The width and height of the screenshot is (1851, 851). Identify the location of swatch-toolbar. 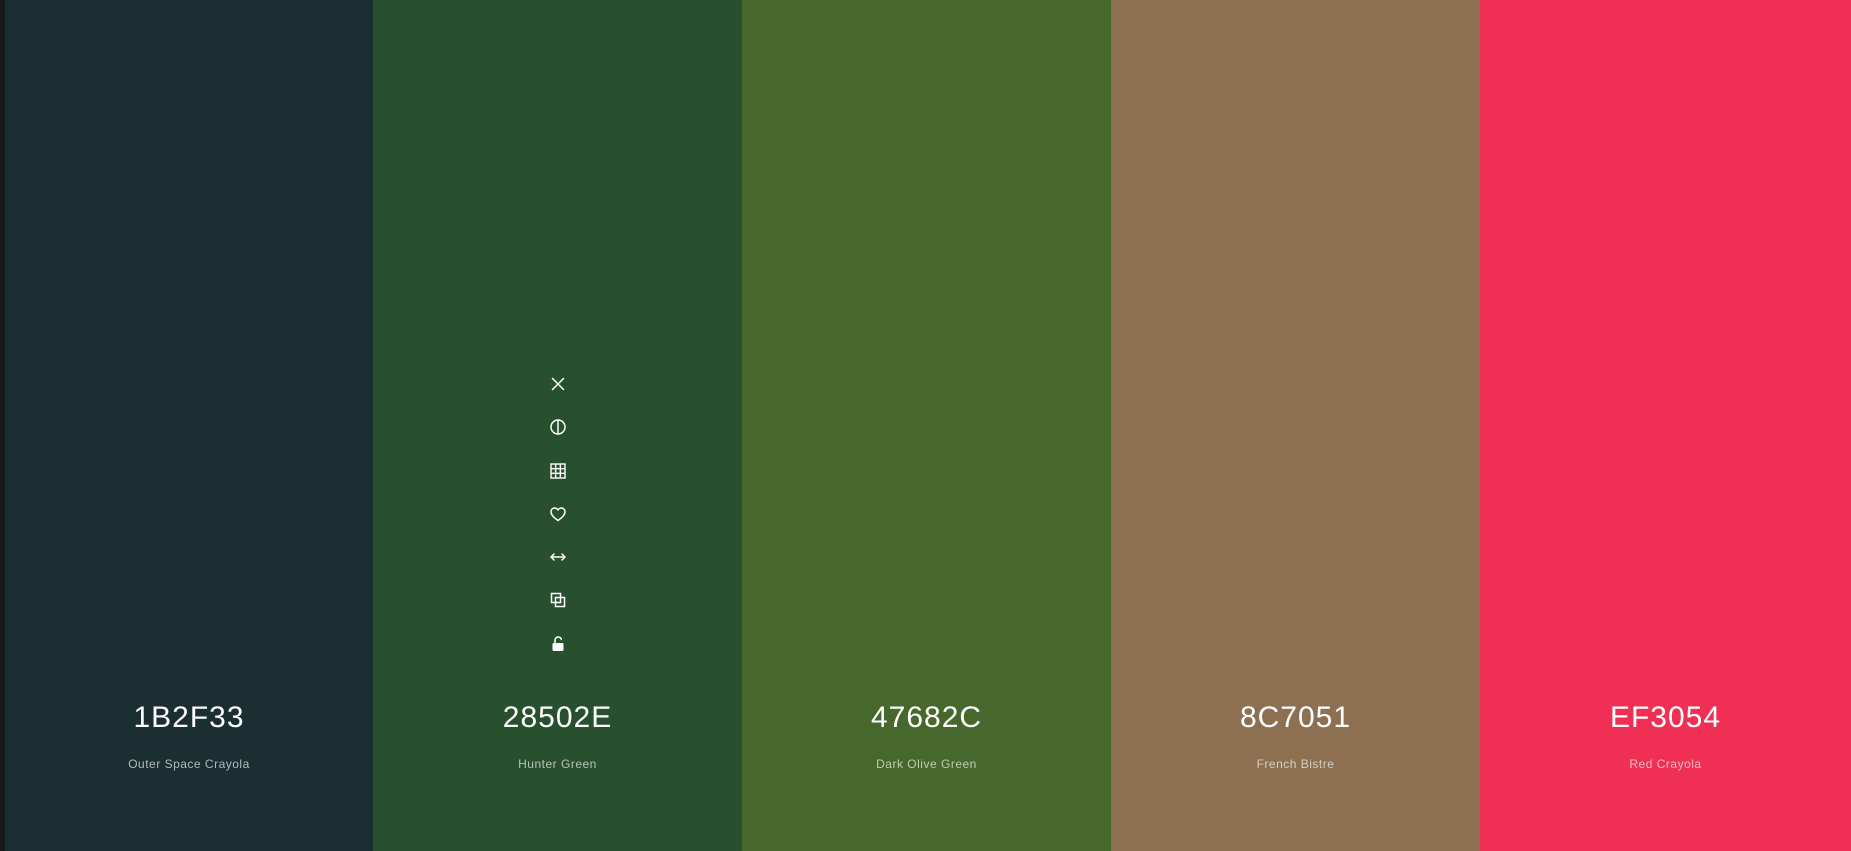
(557, 519).